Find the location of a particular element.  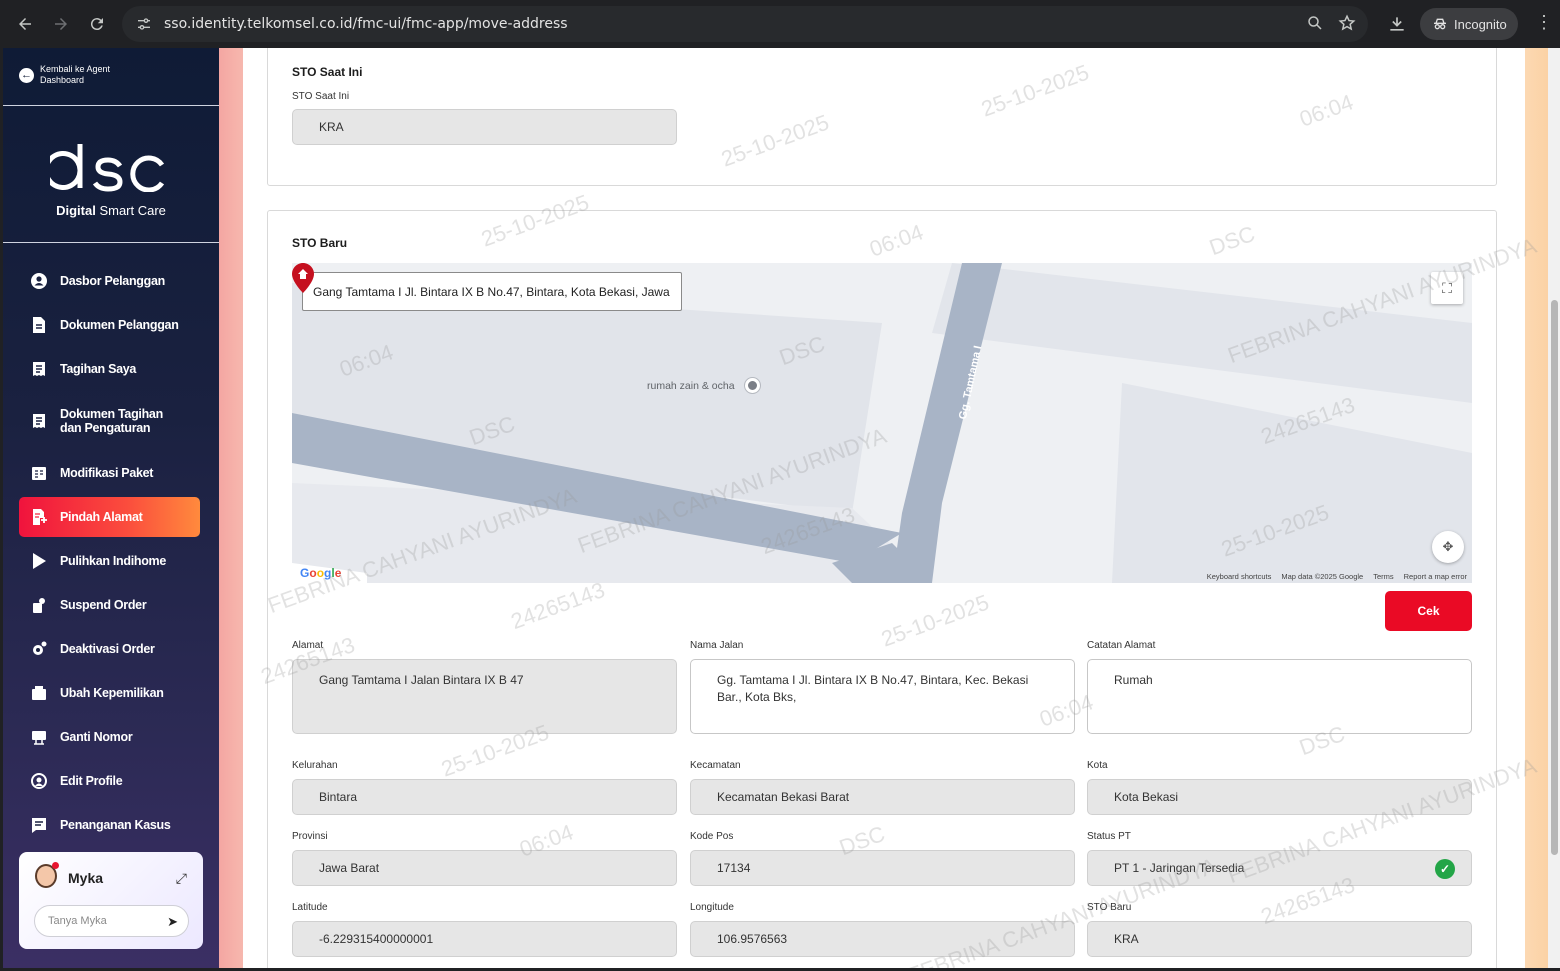

status-pt-field: PT 1 - Jaringan Tersedia ✓ is located at coordinates (1279, 868).